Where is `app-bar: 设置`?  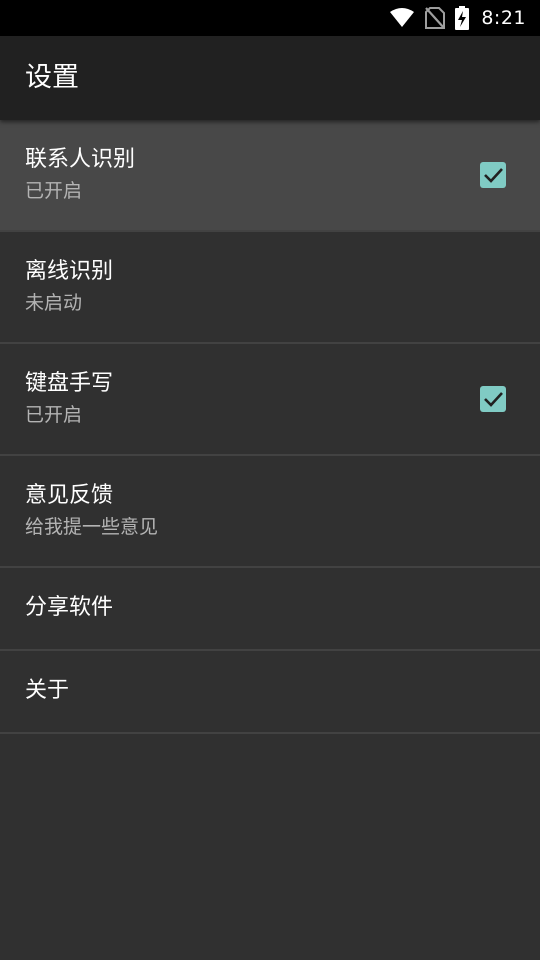
app-bar: 设置 is located at coordinates (270, 78).